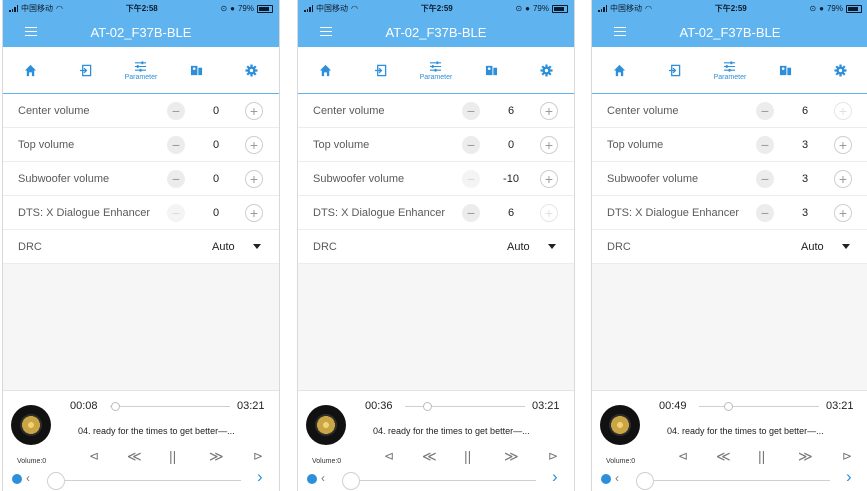  What do you see at coordinates (224, 8) in the screenshot?
I see `lock-rotation-icon: ⊙` at bounding box center [224, 8].